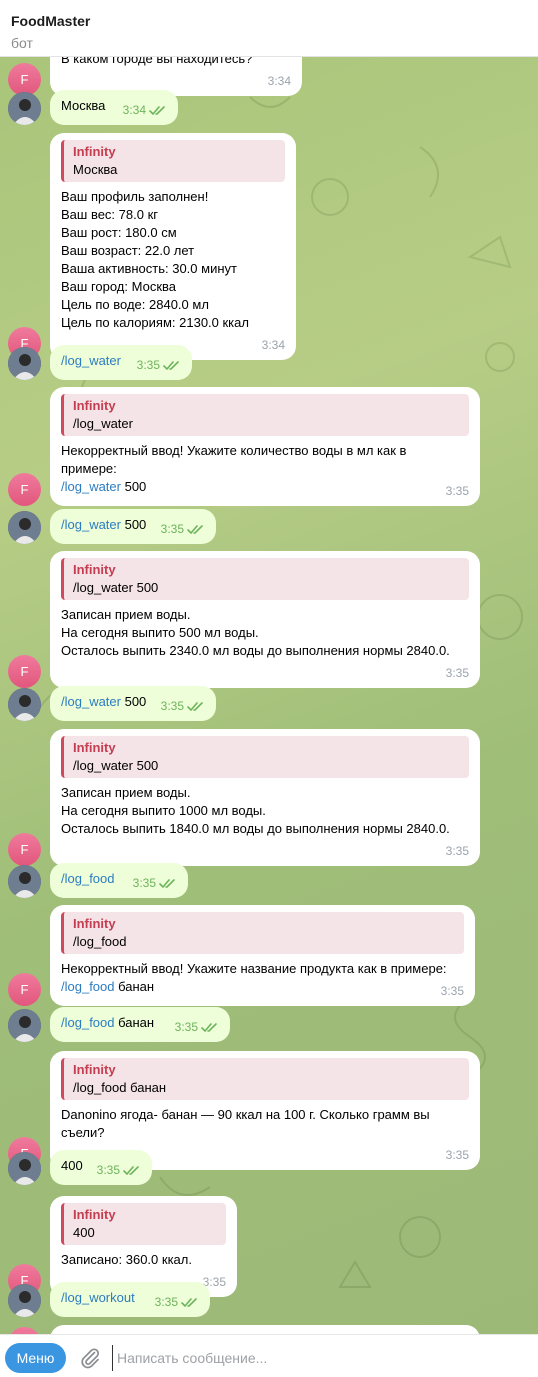  I want to click on message-text: /log_workout, so click(98, 1297).